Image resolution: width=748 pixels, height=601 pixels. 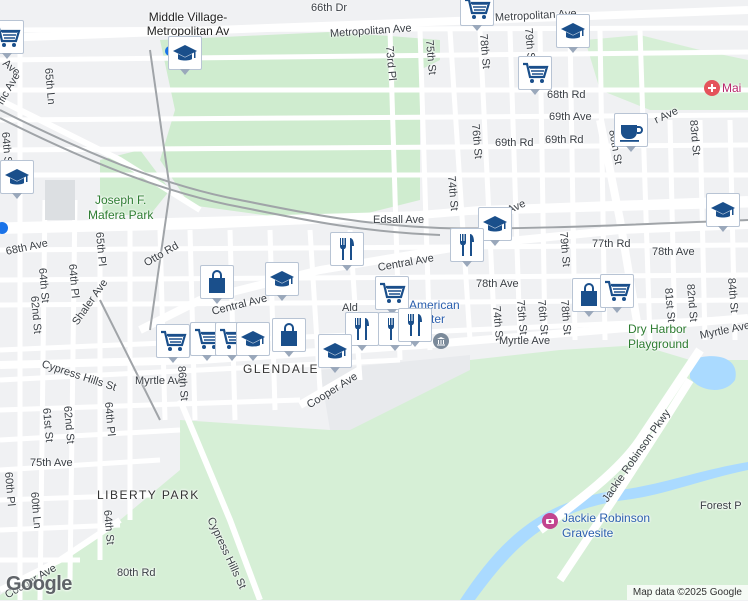 What do you see at coordinates (721, 506) in the screenshot?
I see `street-label: Forest P` at bounding box center [721, 506].